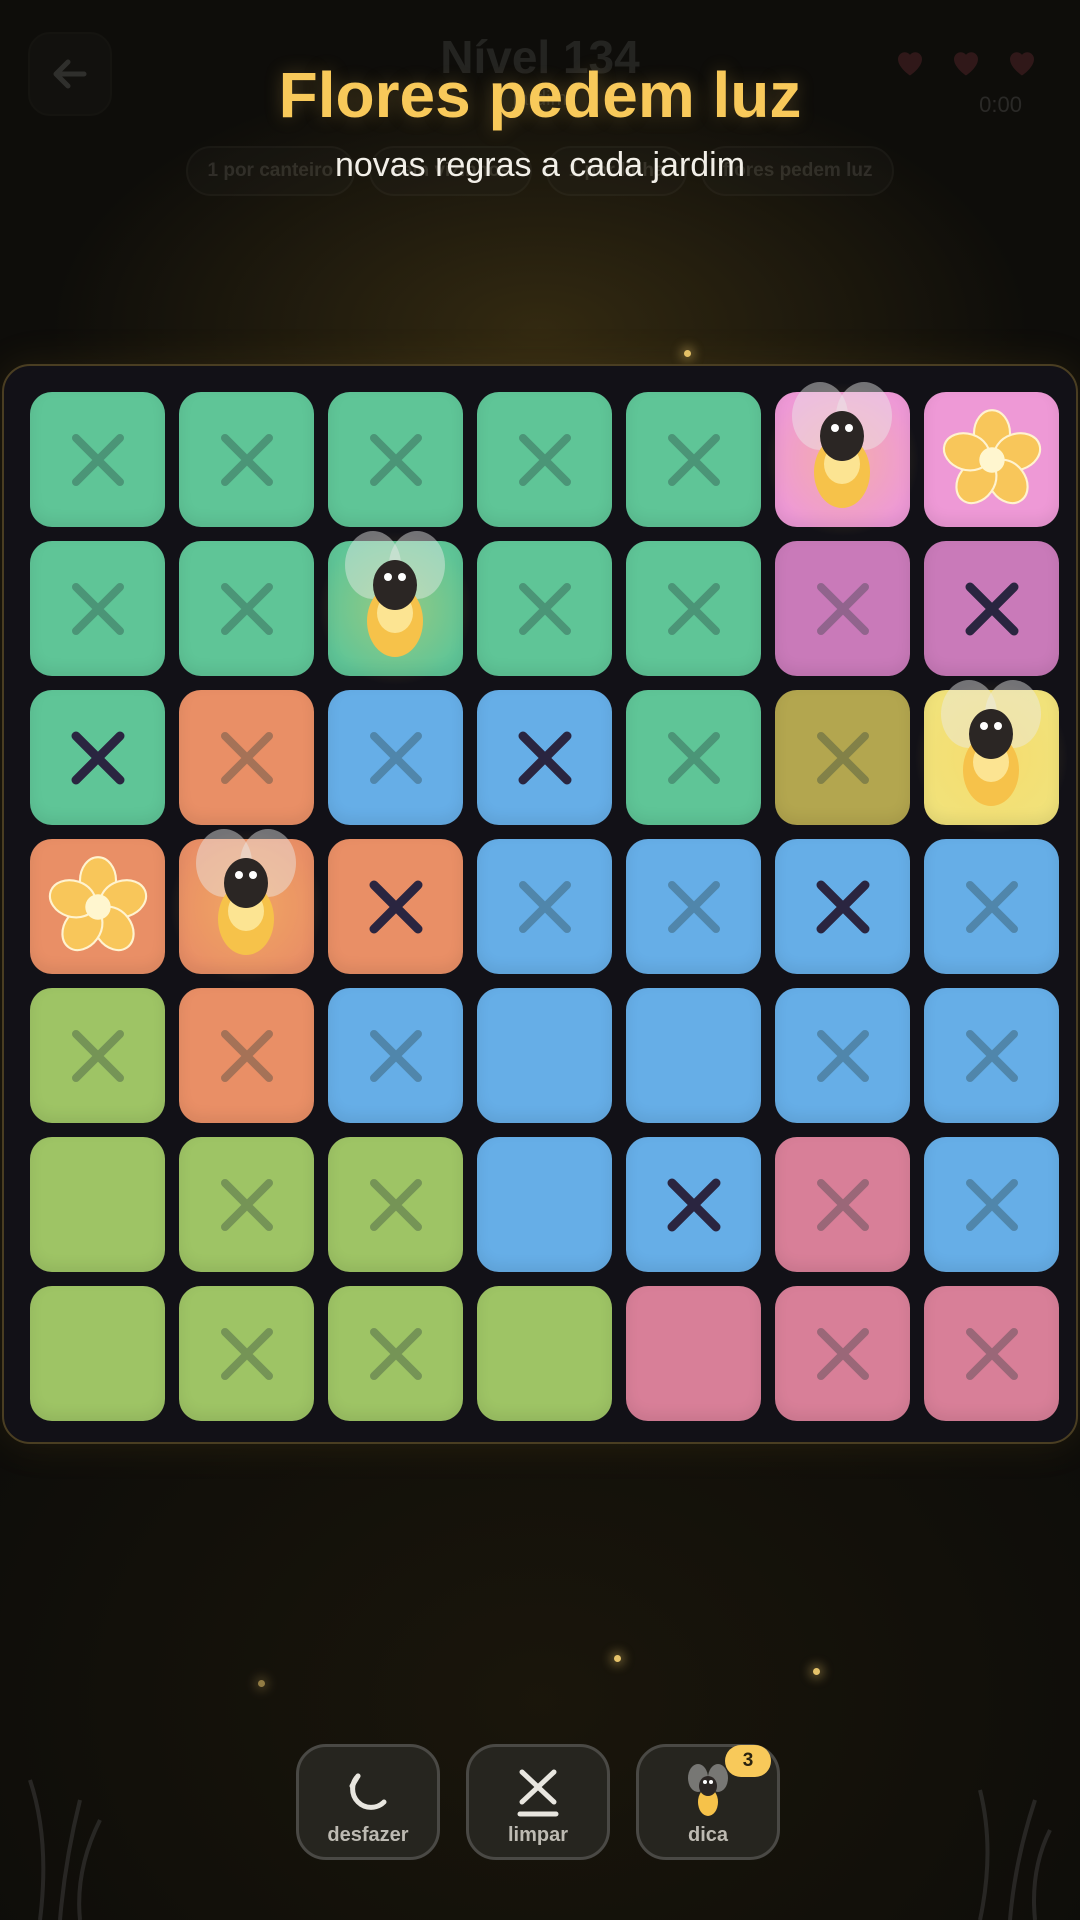  Describe the element at coordinates (708, 1835) in the screenshot. I see `hint-label: dica` at that location.